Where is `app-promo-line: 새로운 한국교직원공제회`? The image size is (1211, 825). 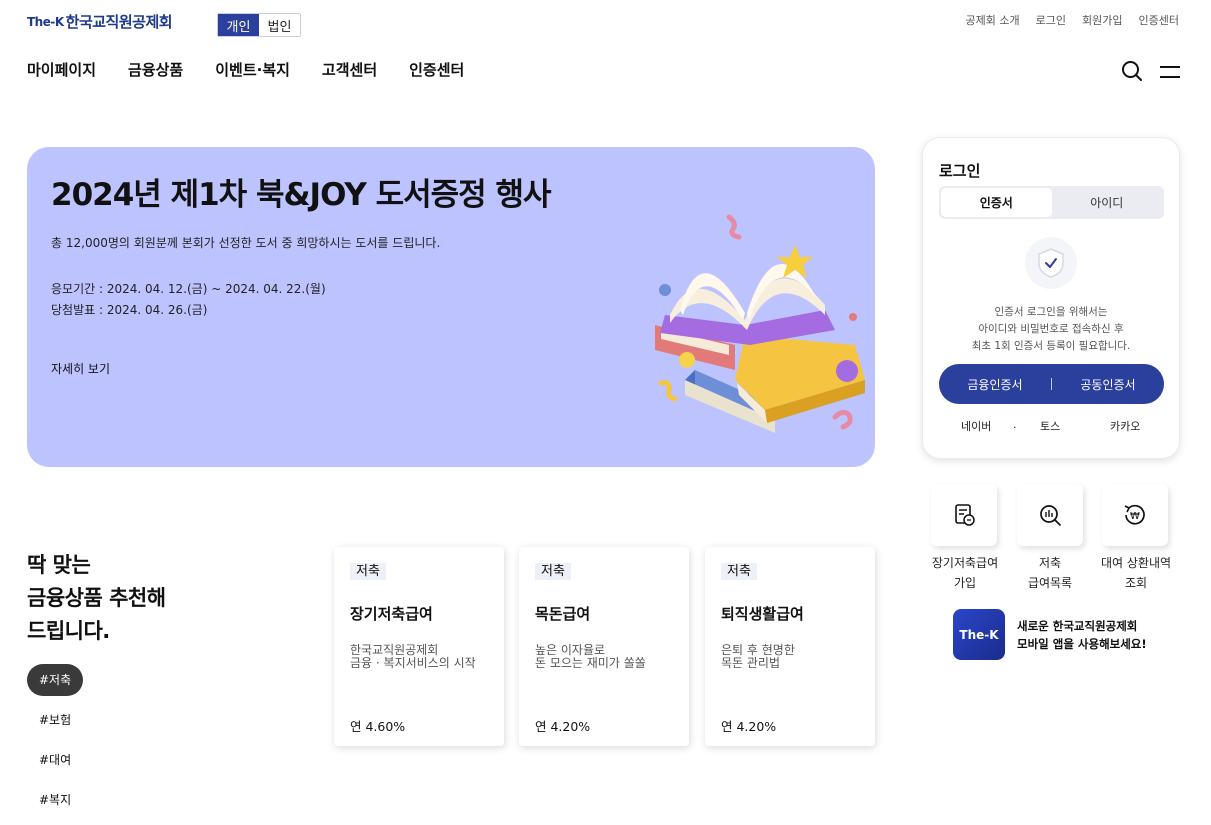 app-promo-line: 새로운 한국교직원공제회 is located at coordinates (1077, 625).